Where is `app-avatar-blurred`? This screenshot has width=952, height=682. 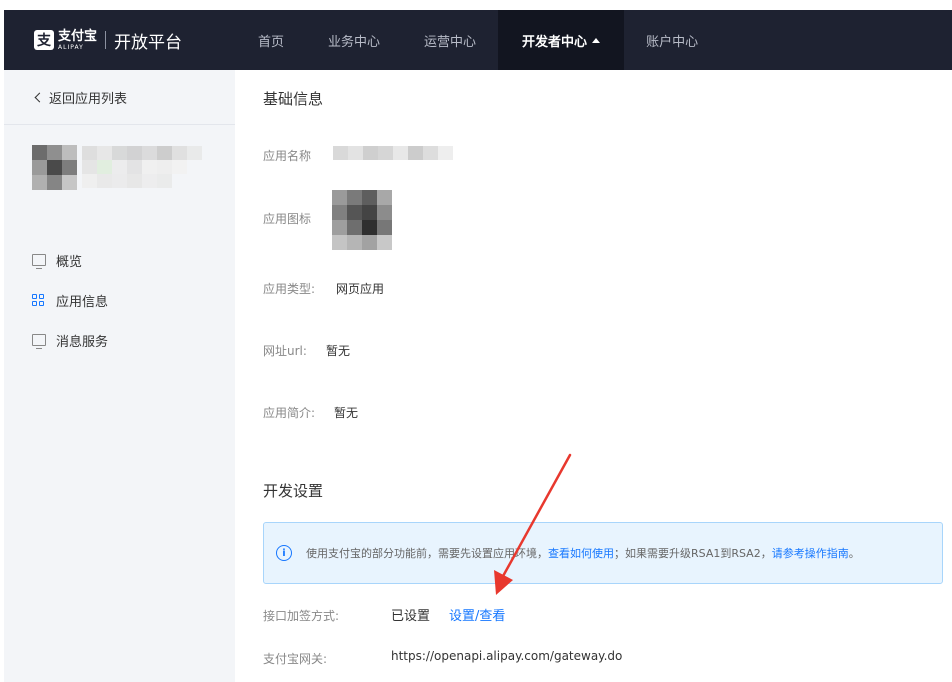
app-avatar-blurred is located at coordinates (54, 167).